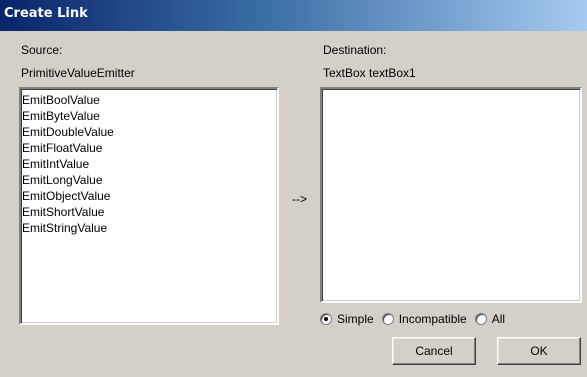 This screenshot has width=587, height=377. I want to click on source-list-item: EmitDoubleValue, so click(149, 132).